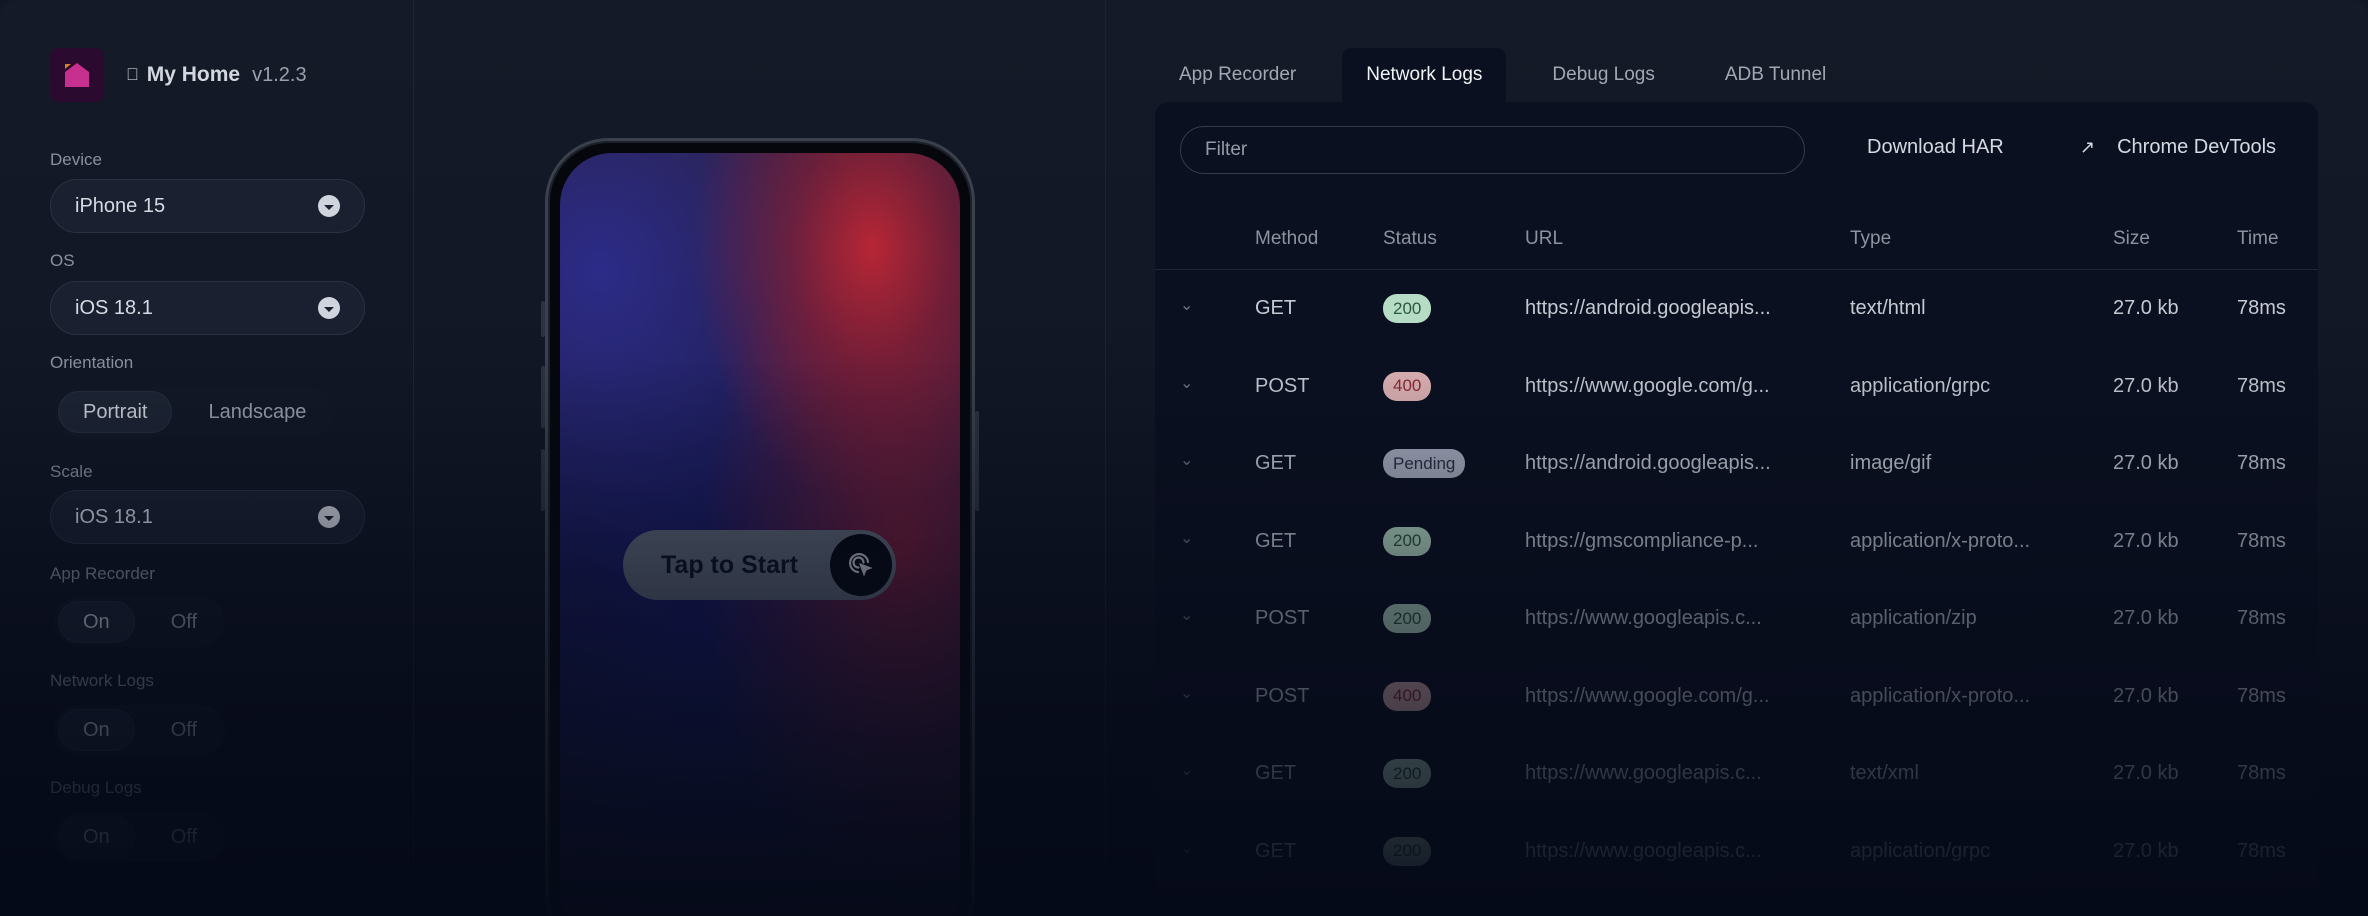  I want to click on tab-app-recorder: App Recorder, so click(1237, 75).